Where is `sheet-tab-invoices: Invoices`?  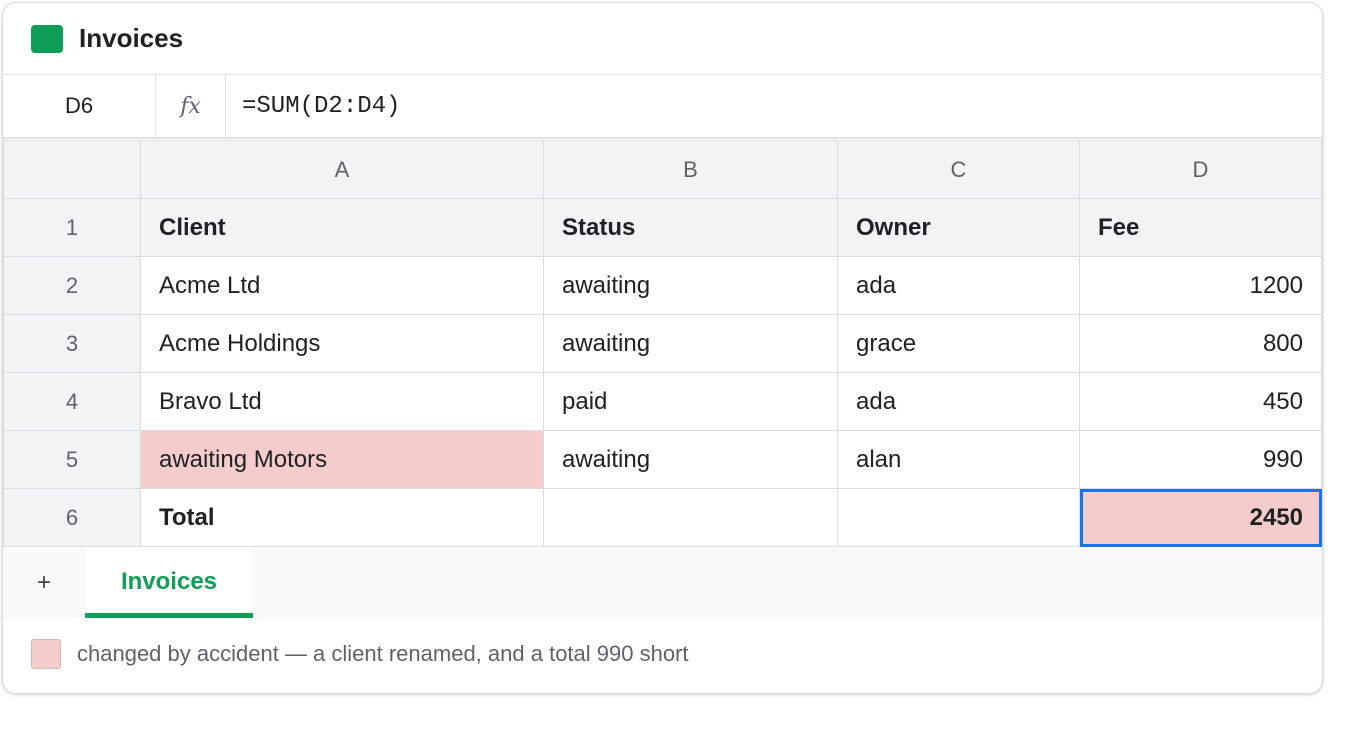 sheet-tab-invoices: Invoices is located at coordinates (169, 583).